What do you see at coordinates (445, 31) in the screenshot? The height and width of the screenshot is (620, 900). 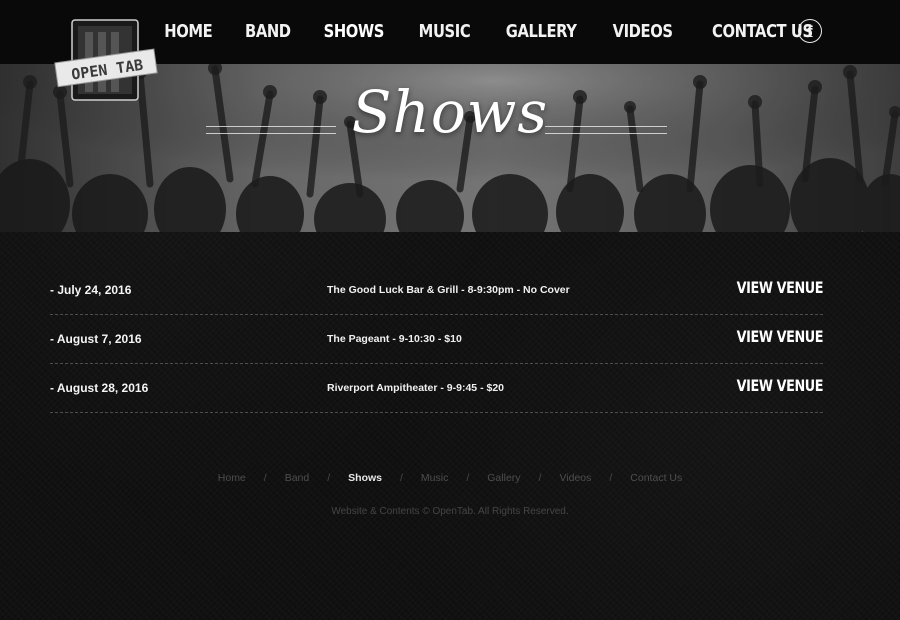 I see `nav-music: MUSIC` at bounding box center [445, 31].